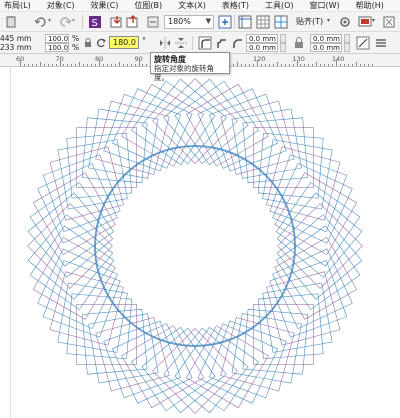 The height and width of the screenshot is (418, 400). What do you see at coordinates (133, 22) in the screenshot?
I see `export-icon` at bounding box center [133, 22].